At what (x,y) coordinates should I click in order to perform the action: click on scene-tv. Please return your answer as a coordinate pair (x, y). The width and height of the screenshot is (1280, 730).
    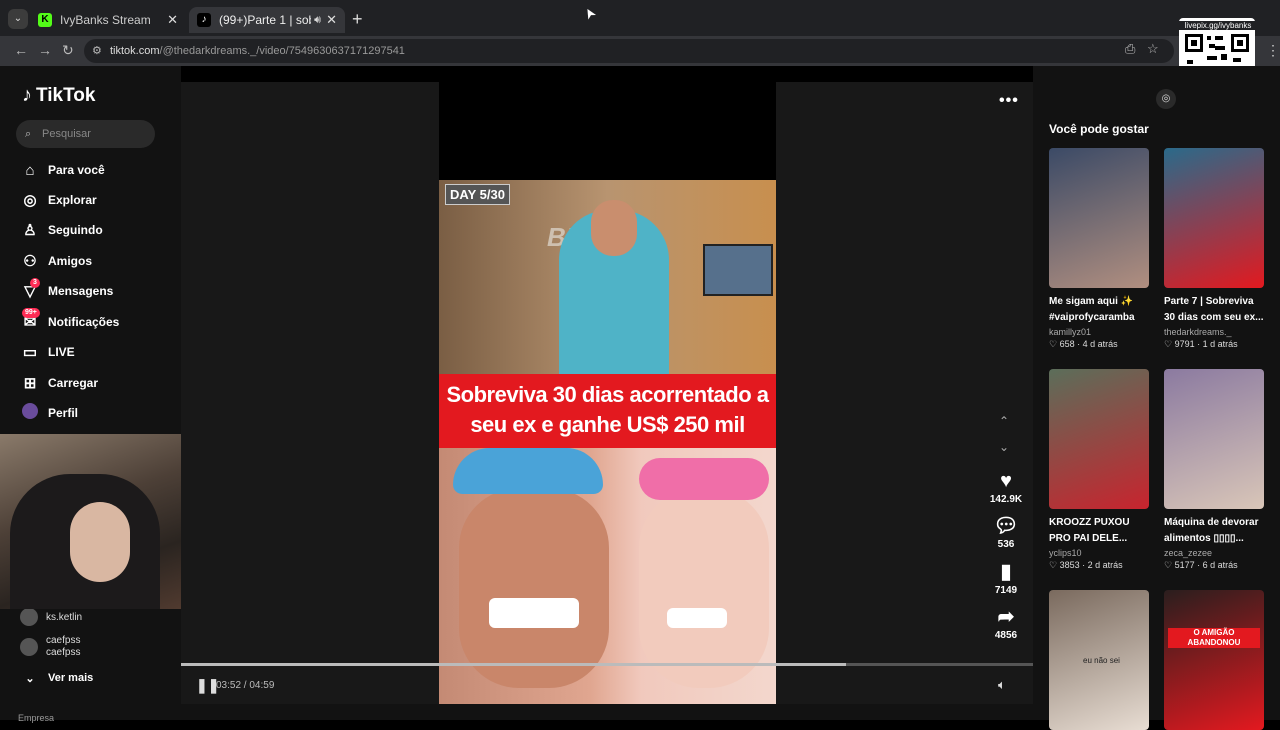
    Looking at the image, I should click on (738, 270).